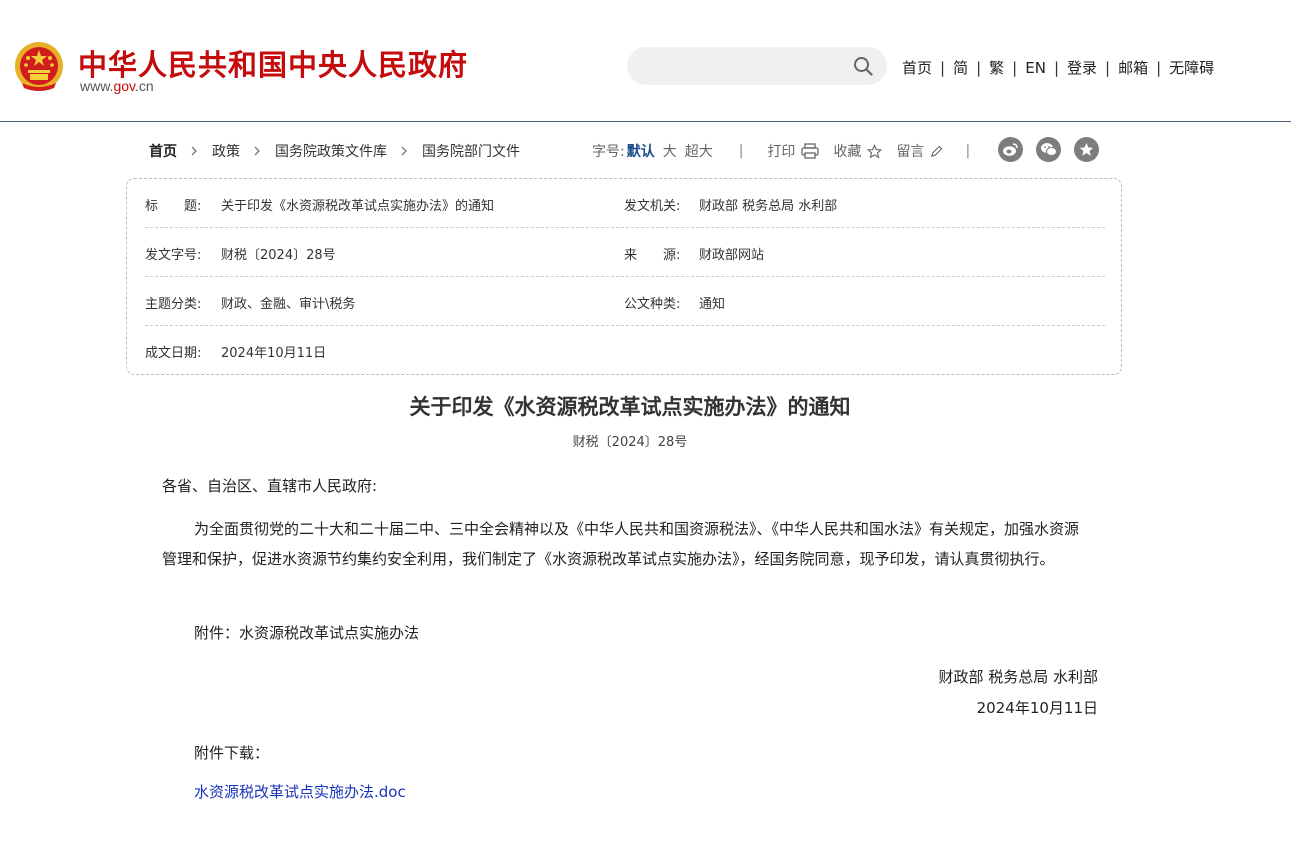 The height and width of the screenshot is (854, 1291). What do you see at coordinates (863, 66) in the screenshot?
I see `search-icon` at bounding box center [863, 66].